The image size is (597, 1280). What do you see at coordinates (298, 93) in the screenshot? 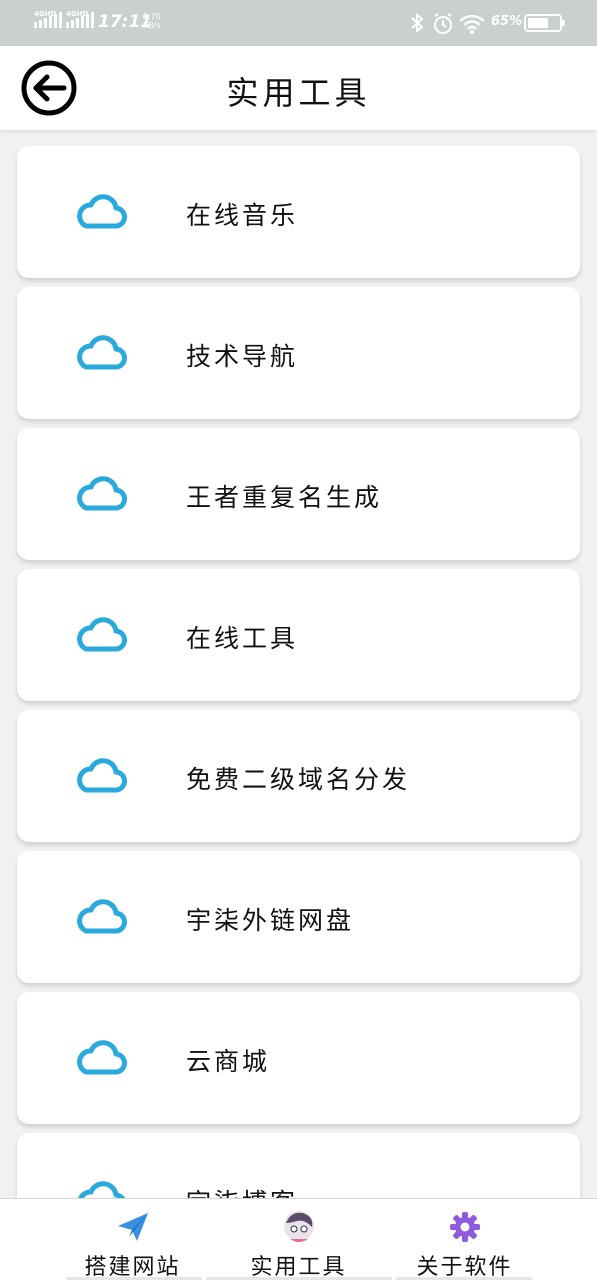
I see `page-title: 实用工具` at bounding box center [298, 93].